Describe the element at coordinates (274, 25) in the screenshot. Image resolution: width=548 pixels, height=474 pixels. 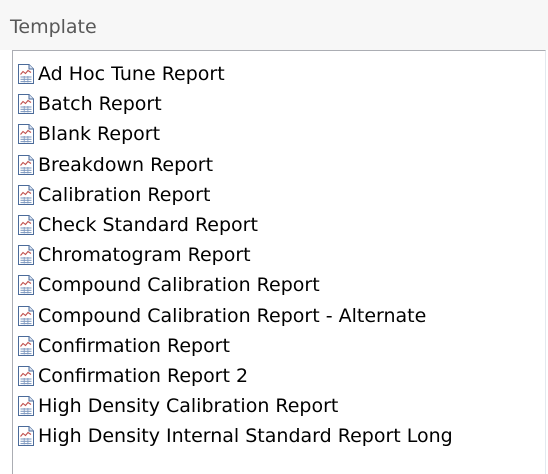
I see `template-group-header: Template` at that location.